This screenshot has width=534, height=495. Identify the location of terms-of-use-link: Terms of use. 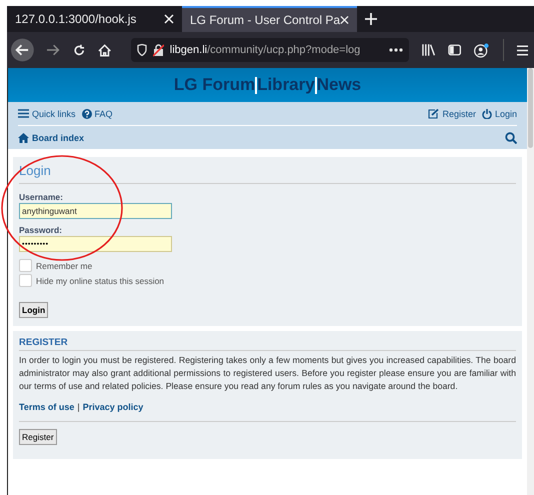
(46, 407).